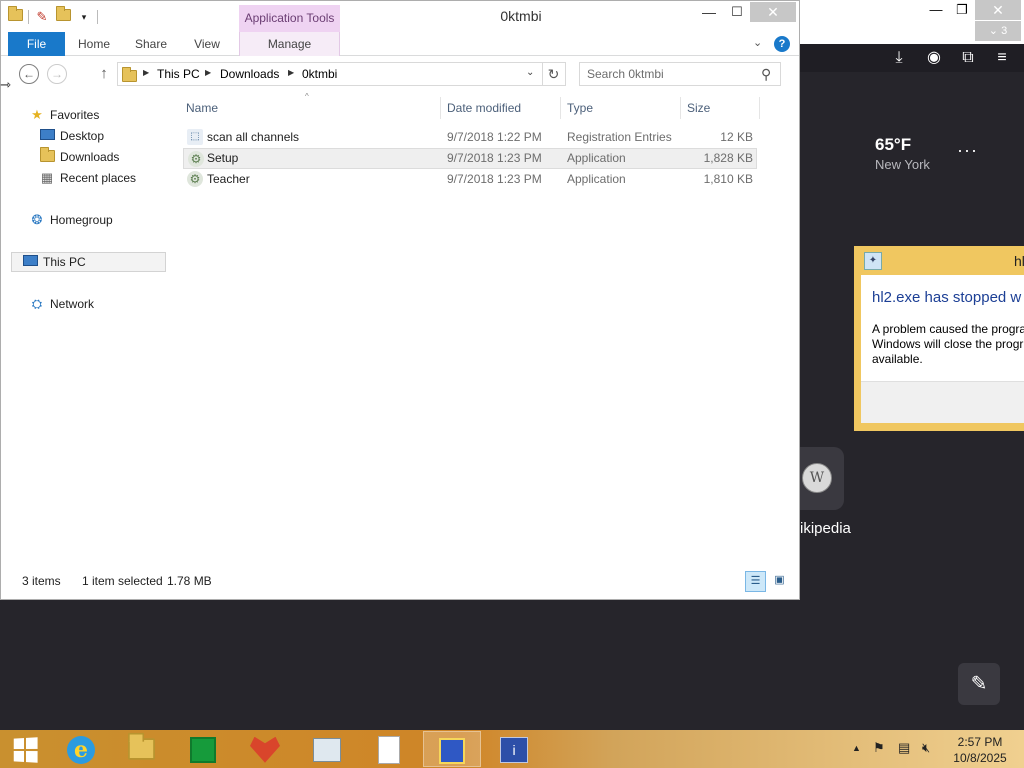 The height and width of the screenshot is (768, 1024). What do you see at coordinates (948, 329) in the screenshot?
I see `error-message-line: A problem caused the progra` at bounding box center [948, 329].